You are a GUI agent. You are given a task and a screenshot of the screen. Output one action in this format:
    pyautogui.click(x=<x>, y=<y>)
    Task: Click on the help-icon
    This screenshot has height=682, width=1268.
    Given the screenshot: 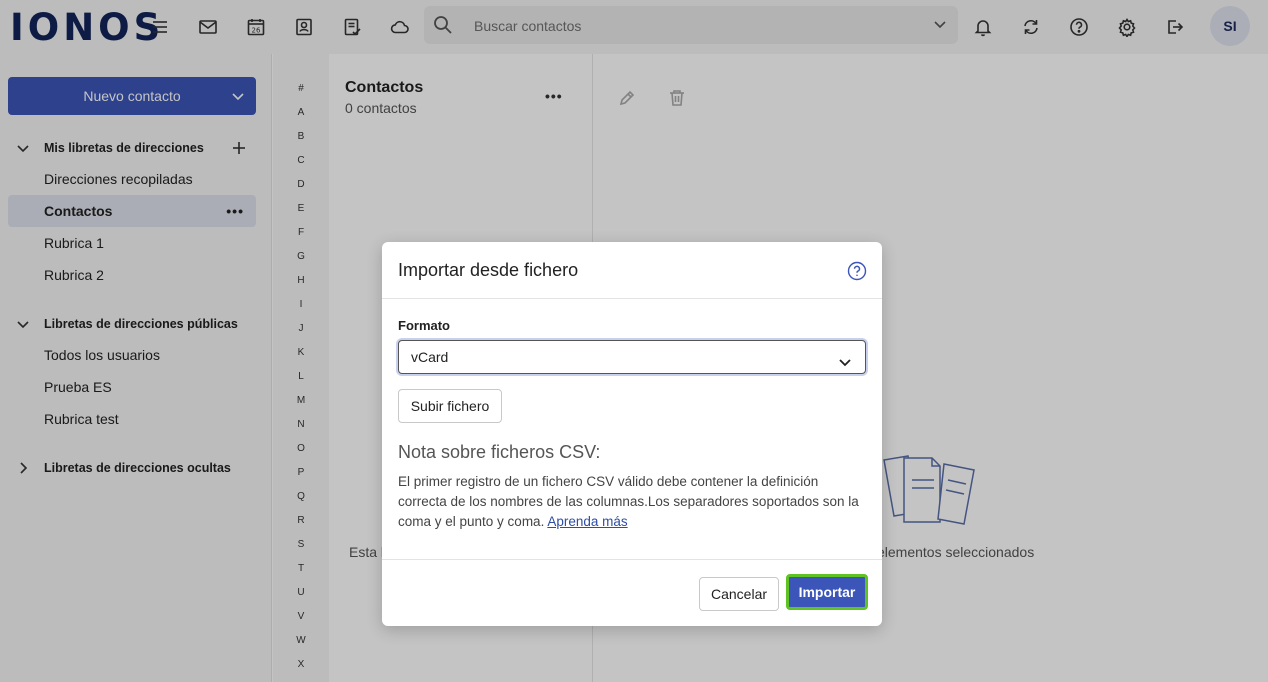 What is the action you would take?
    pyautogui.click(x=857, y=271)
    